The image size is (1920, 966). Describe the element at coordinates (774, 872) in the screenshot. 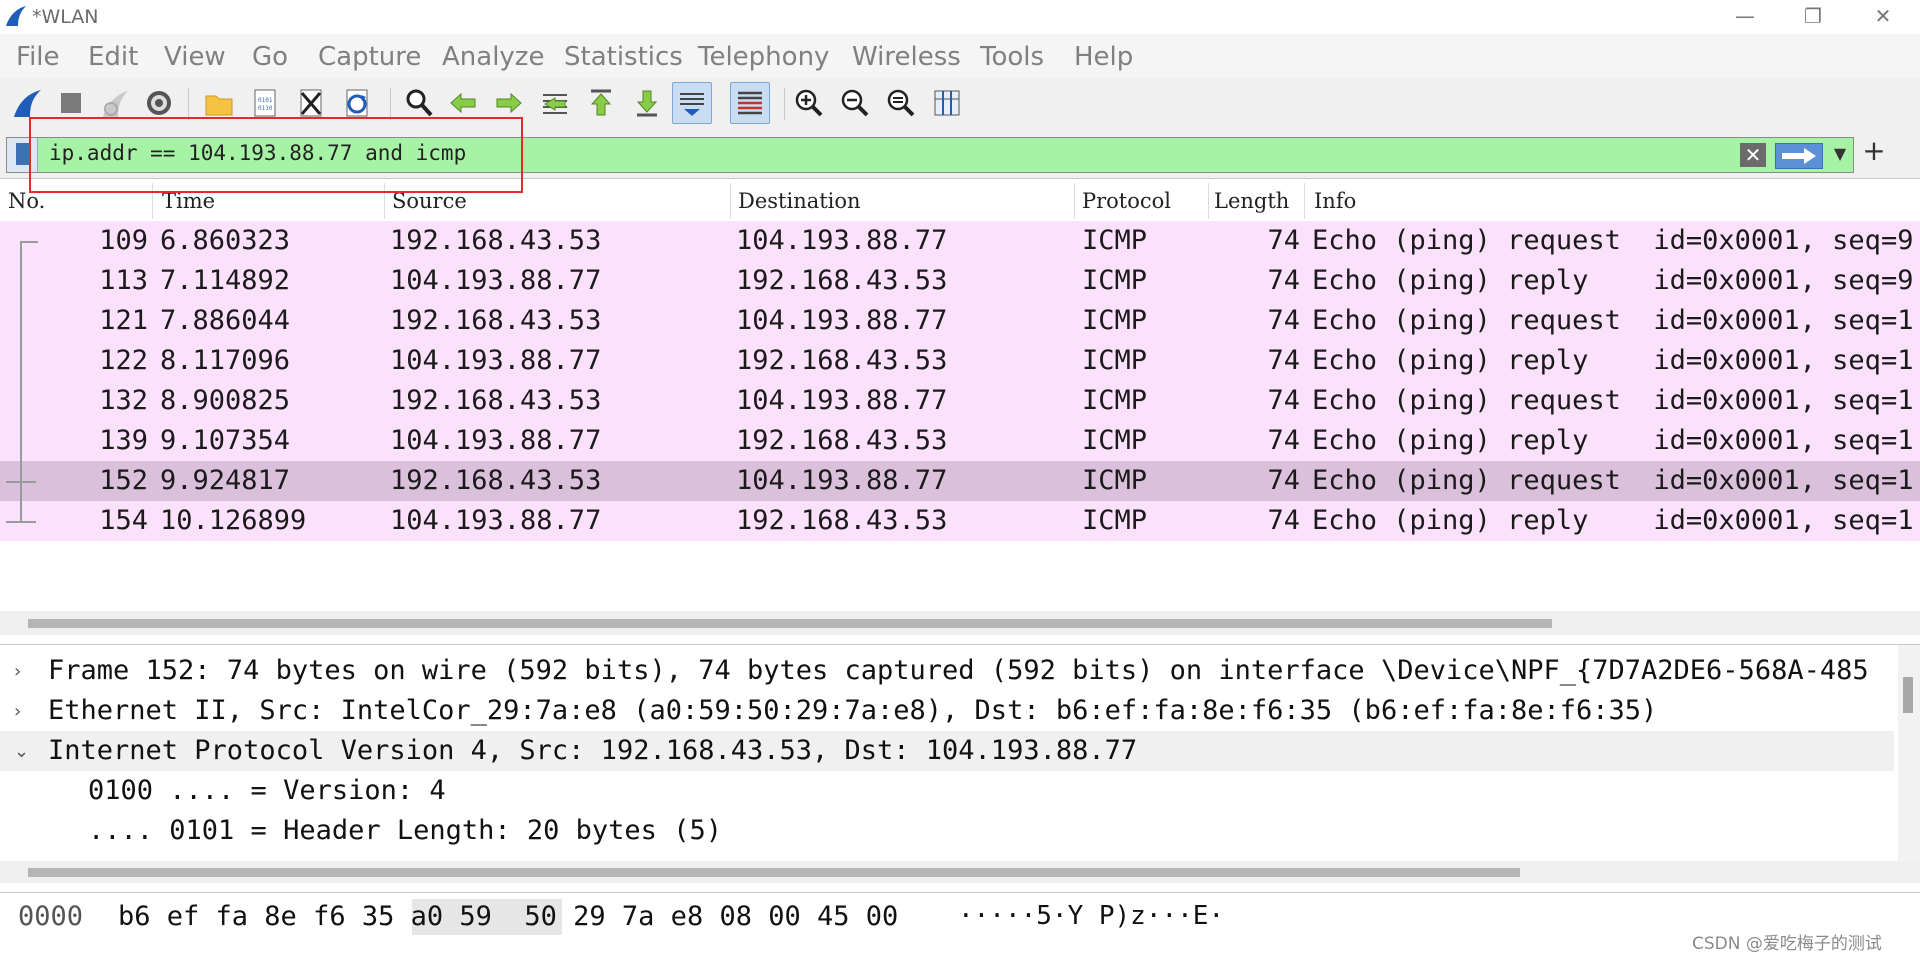

I see `details-hscroll-thumb` at that location.